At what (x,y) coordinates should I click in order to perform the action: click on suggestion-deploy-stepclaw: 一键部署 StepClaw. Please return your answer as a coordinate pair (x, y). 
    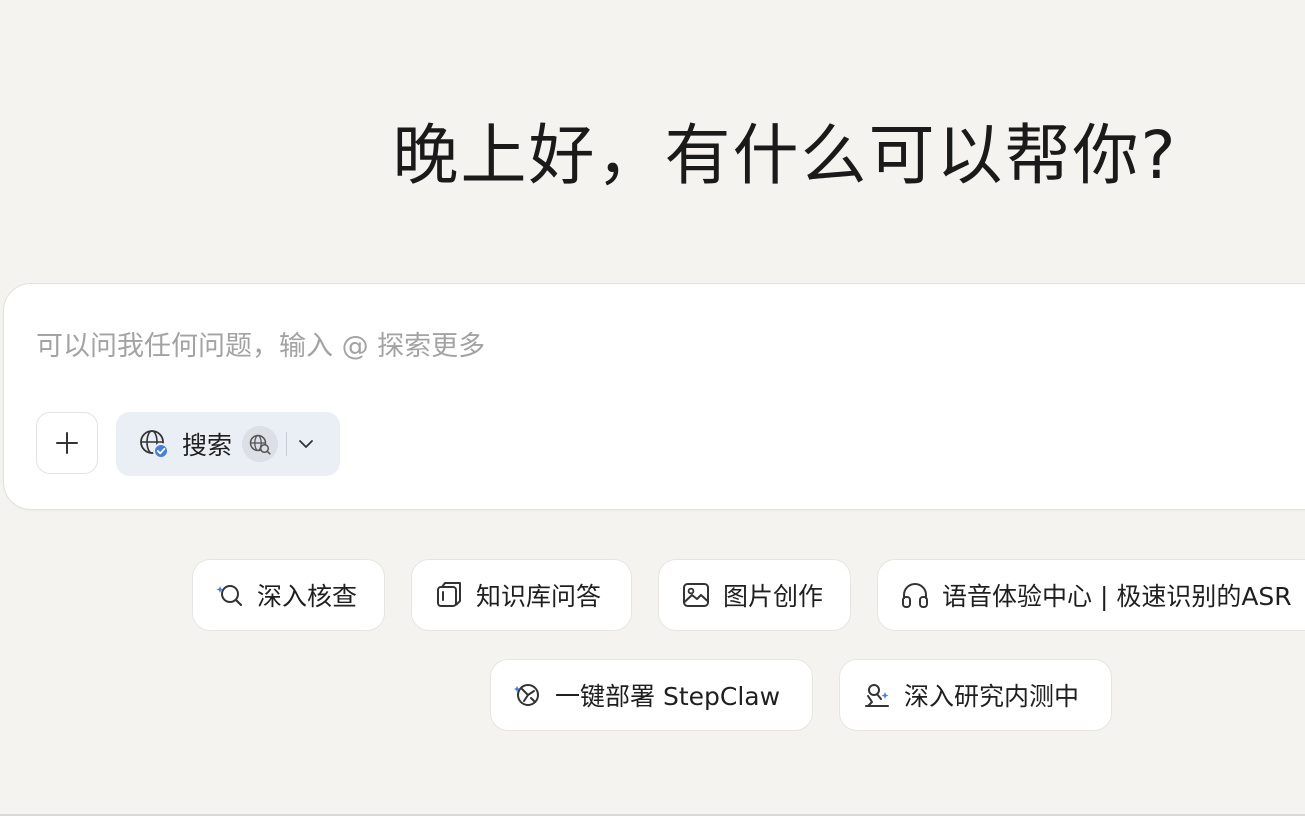
    Looking at the image, I should click on (651, 695).